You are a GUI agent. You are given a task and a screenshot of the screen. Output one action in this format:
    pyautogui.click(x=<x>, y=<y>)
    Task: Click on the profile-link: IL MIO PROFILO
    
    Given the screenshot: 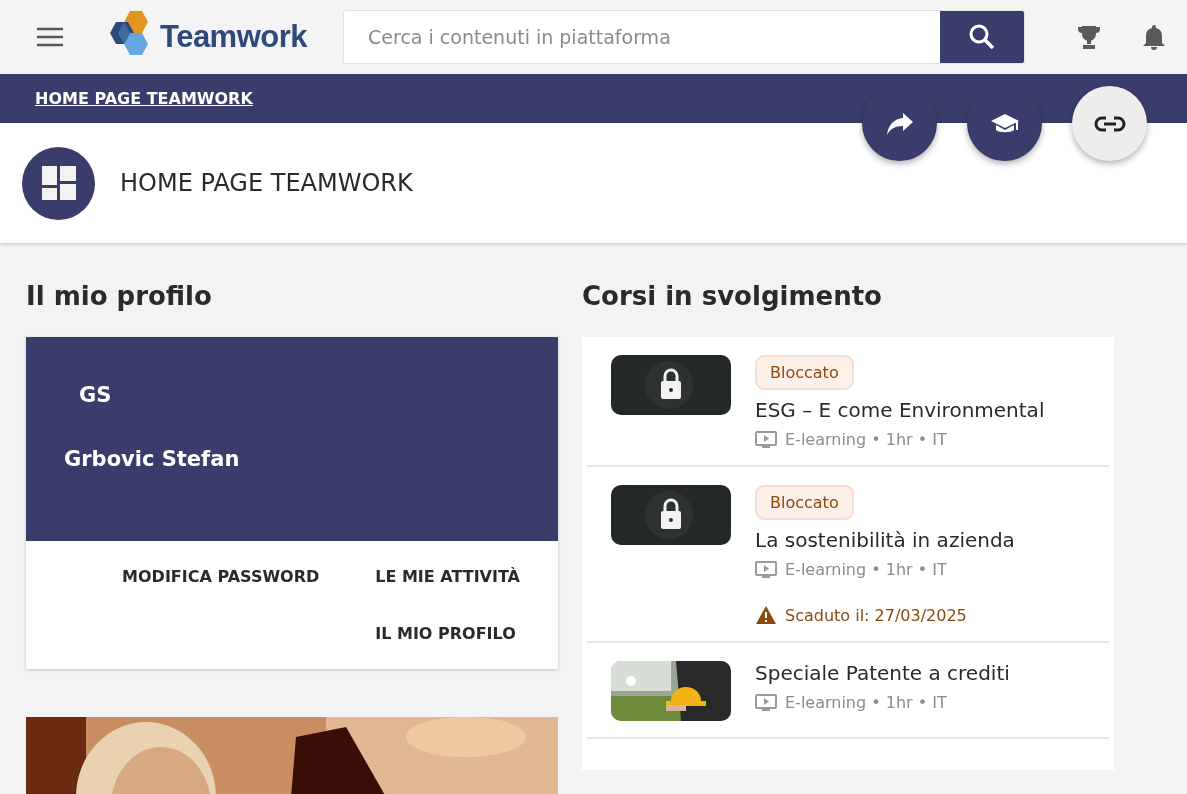 What is the action you would take?
    pyautogui.click(x=447, y=633)
    